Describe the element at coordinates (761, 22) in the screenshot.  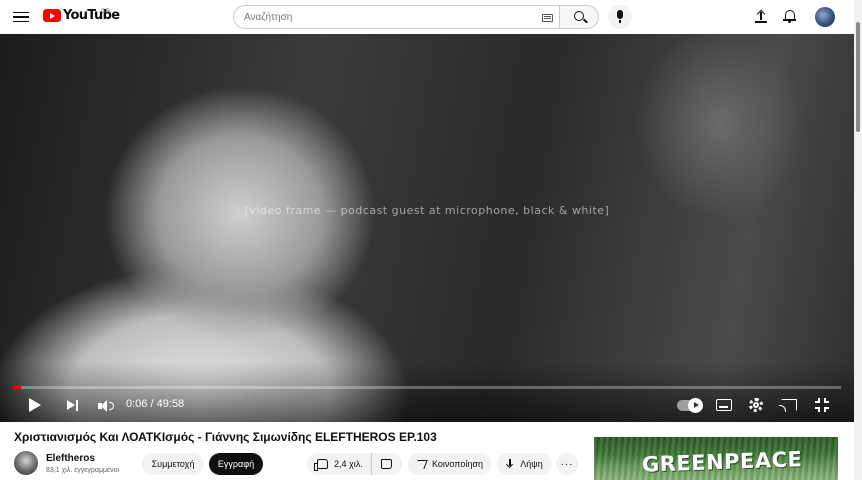
I see `create-icon-base` at that location.